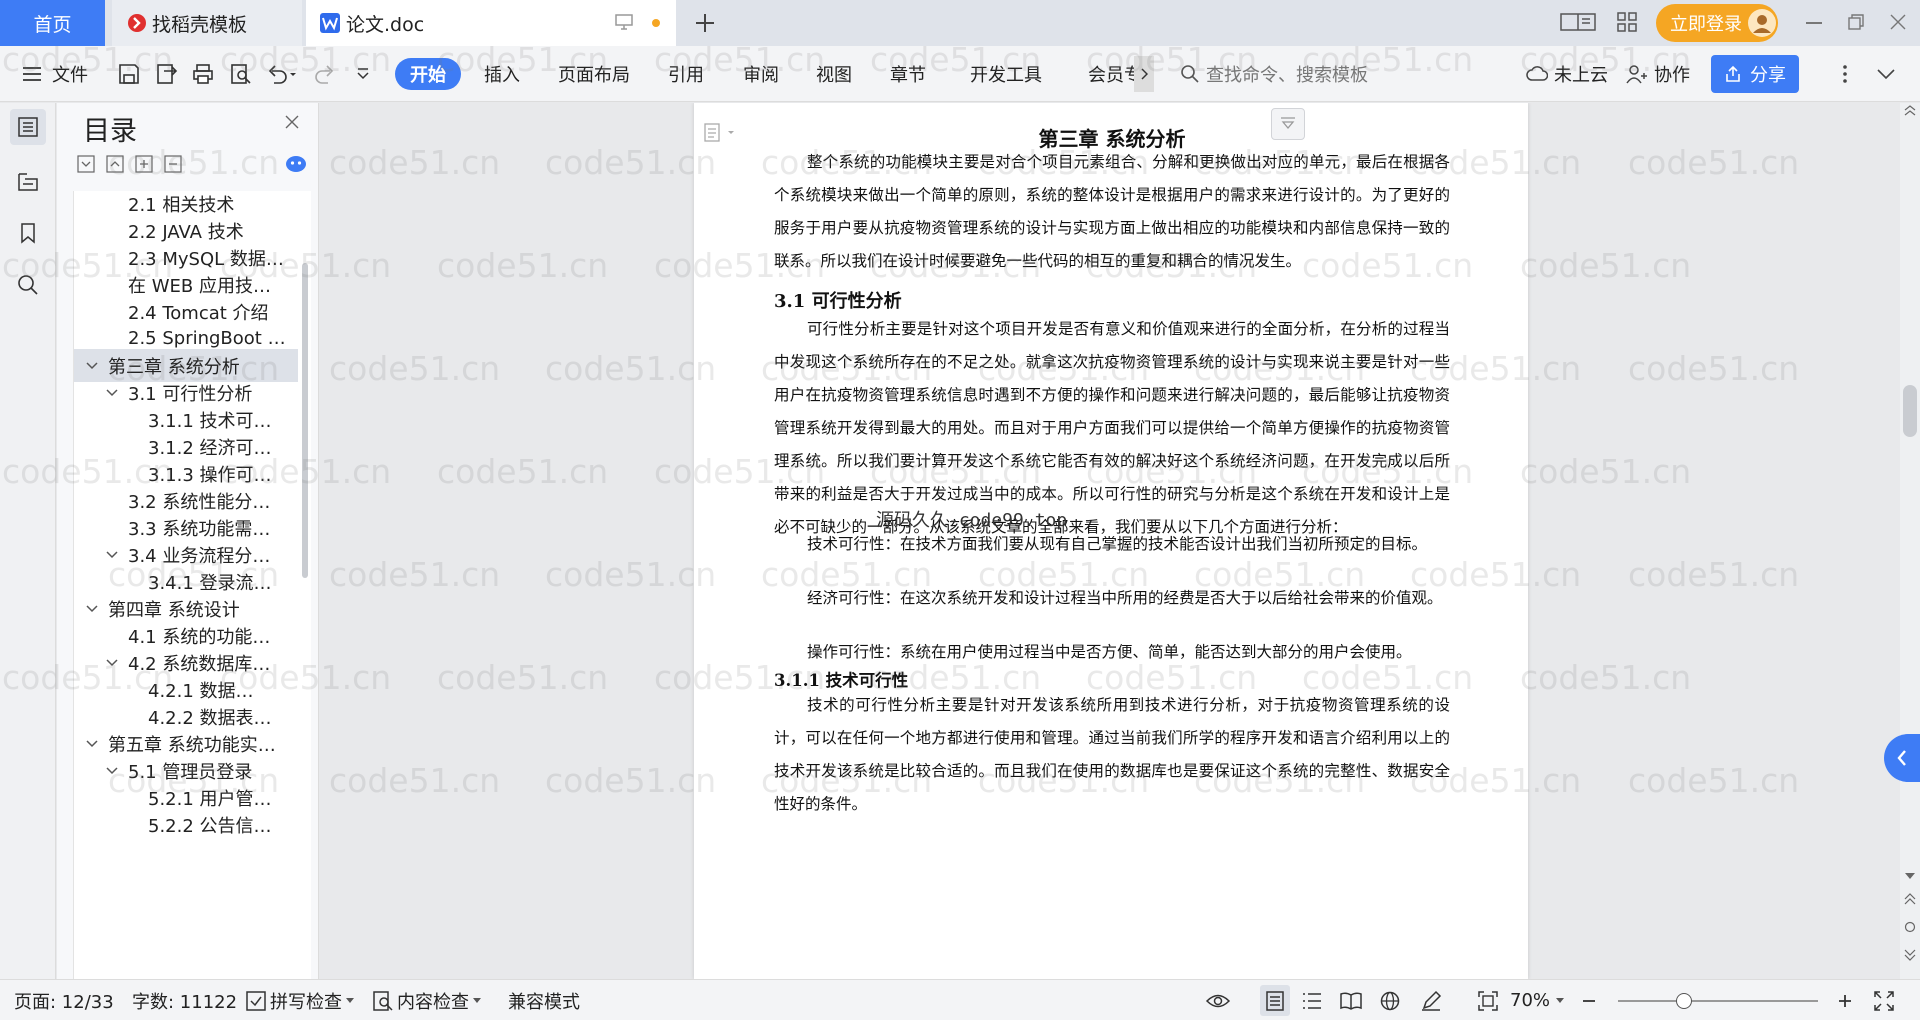 The image size is (1920, 1020). I want to click on scroll-down-icon, so click(1910, 876).